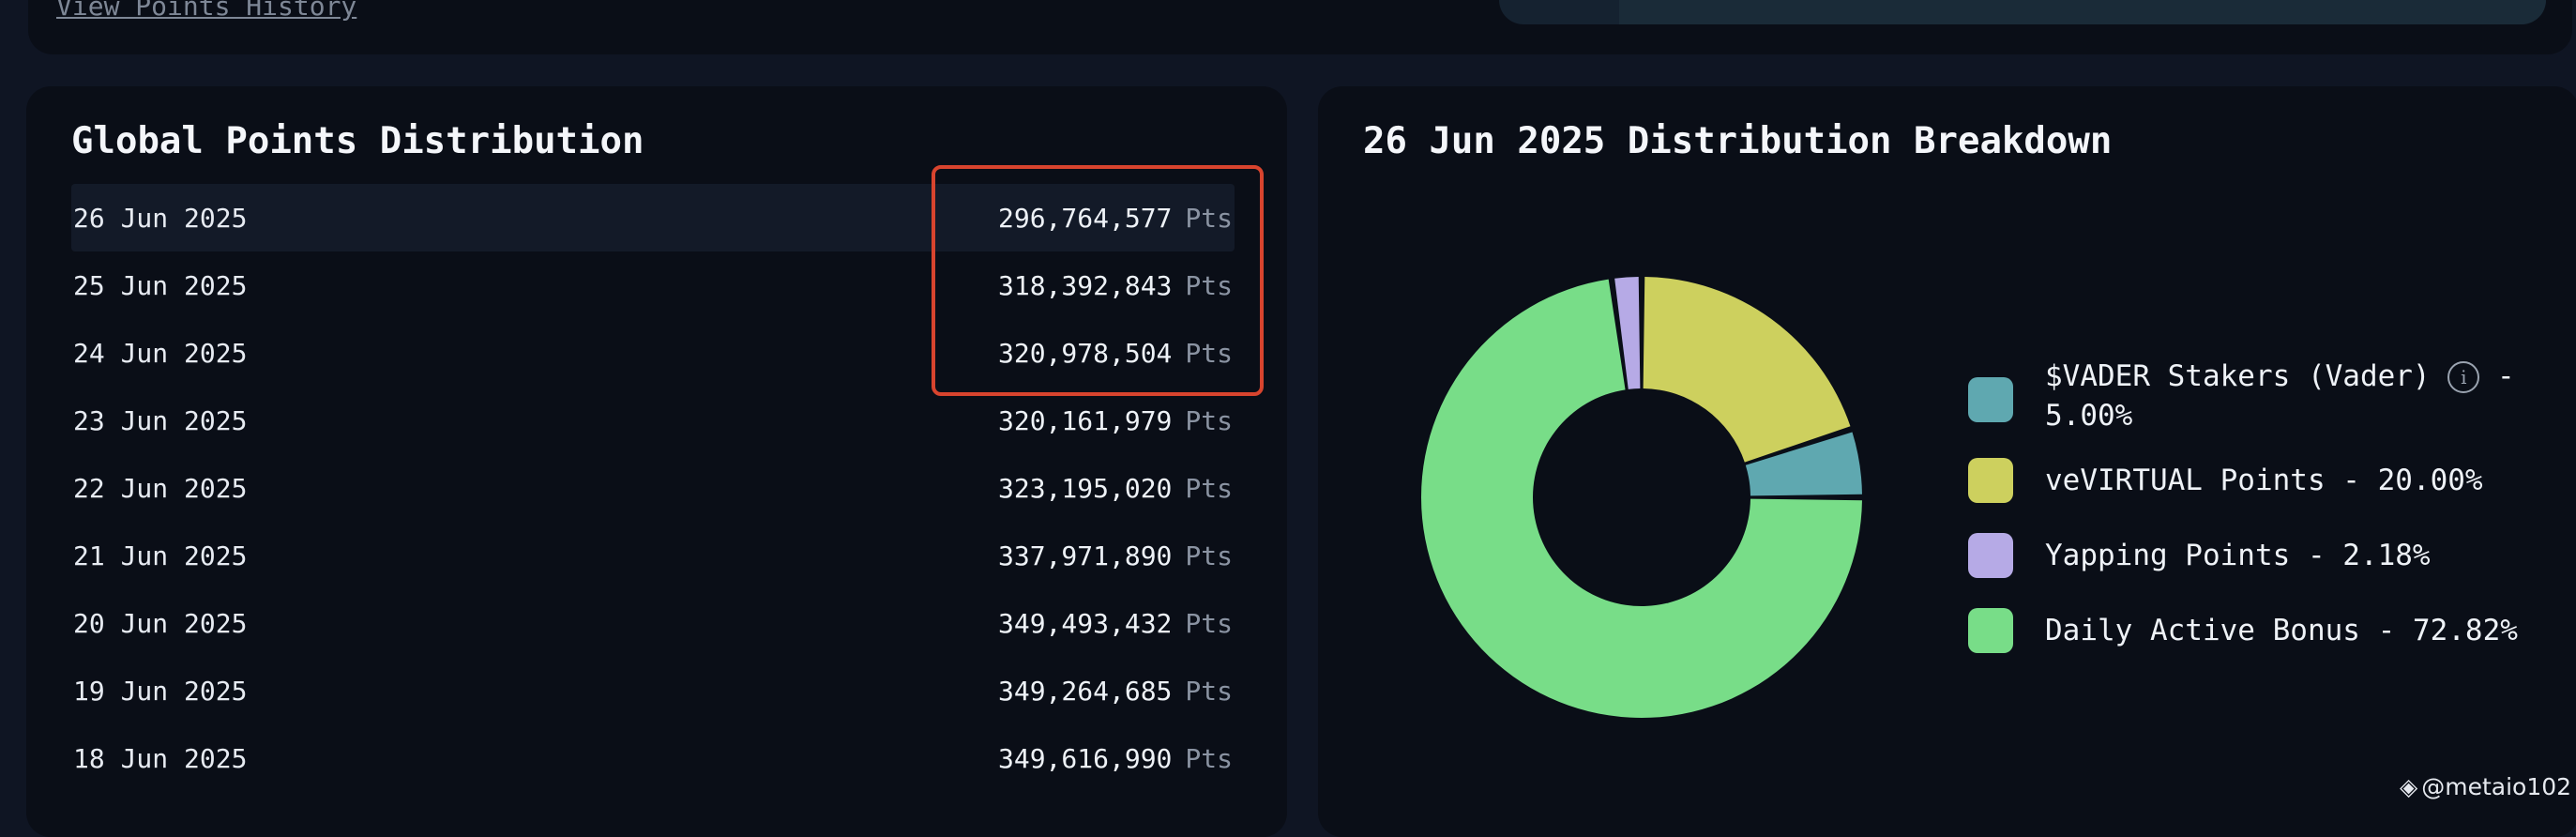 The image size is (2576, 837). Describe the element at coordinates (160, 285) in the screenshot. I see `row-date: 25 Jun 2025` at that location.